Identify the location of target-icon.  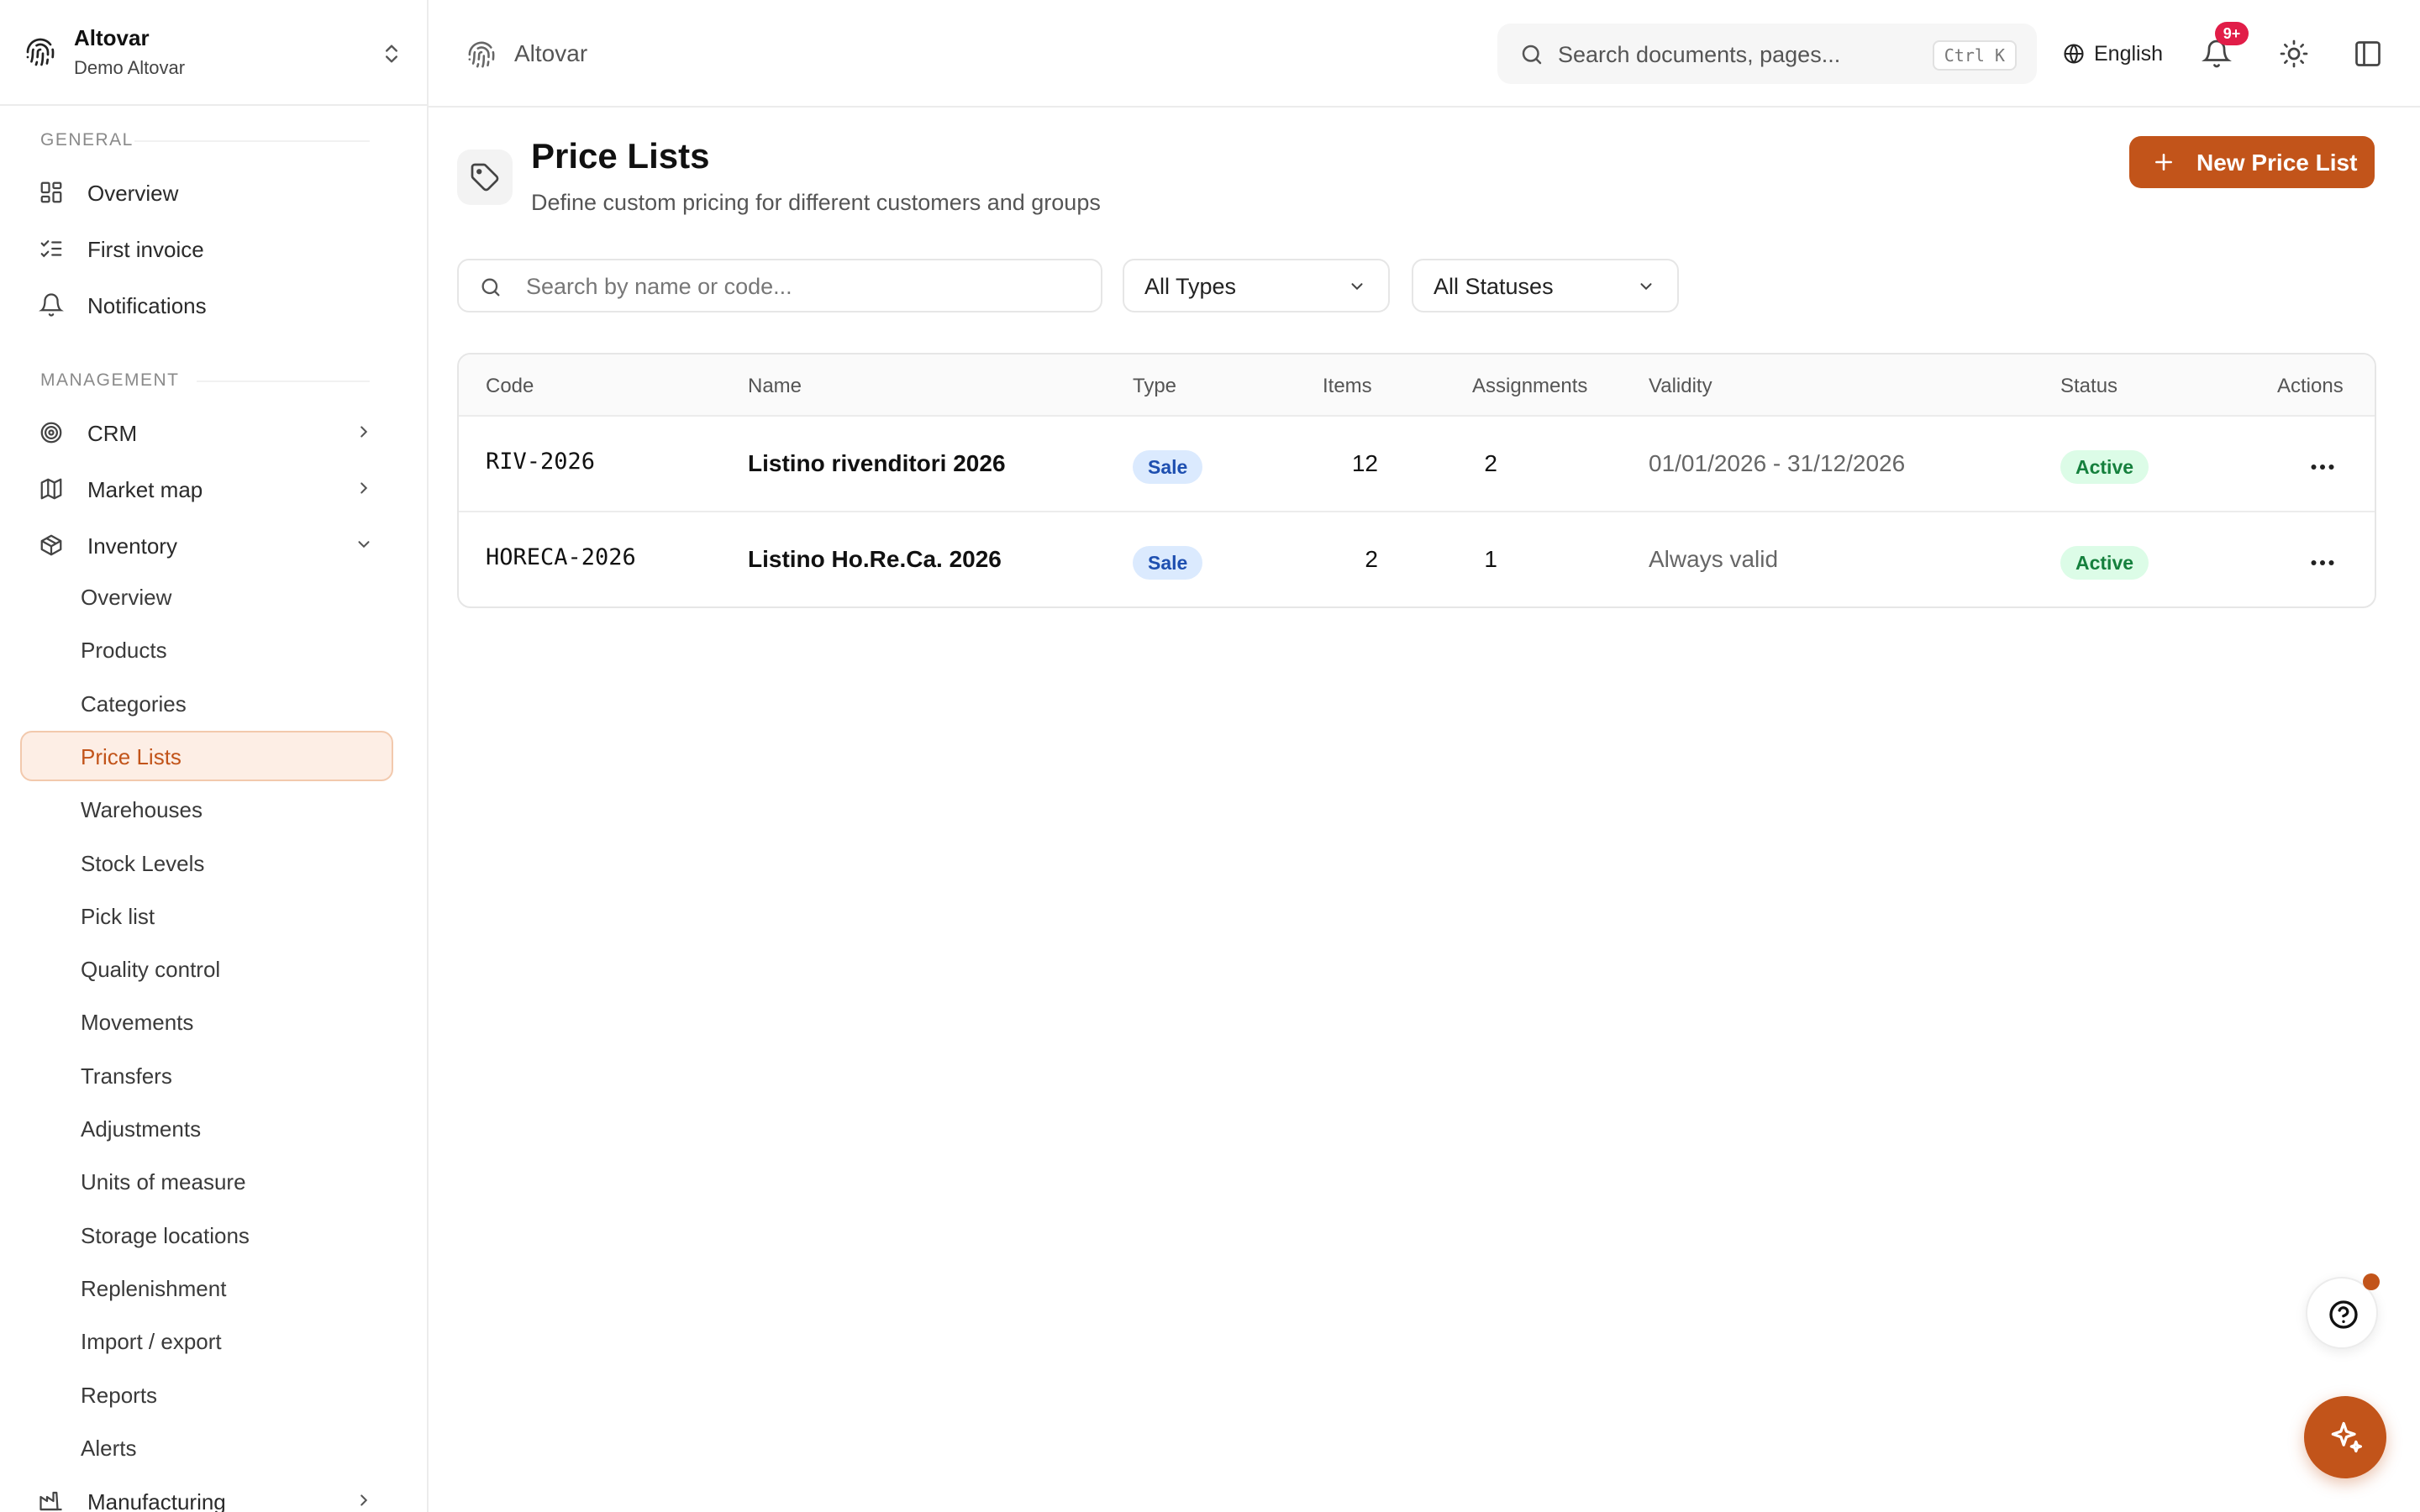
(51, 433).